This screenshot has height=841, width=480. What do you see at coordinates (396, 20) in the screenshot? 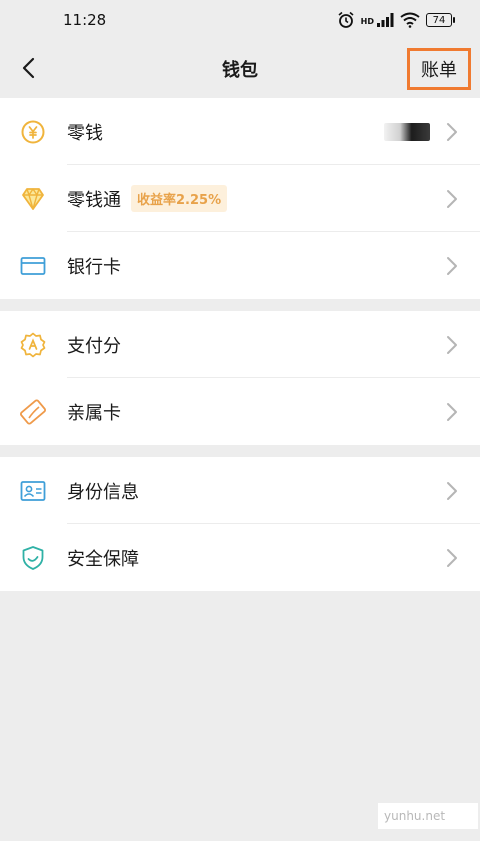
I see `status-icons: HD 74` at bounding box center [396, 20].